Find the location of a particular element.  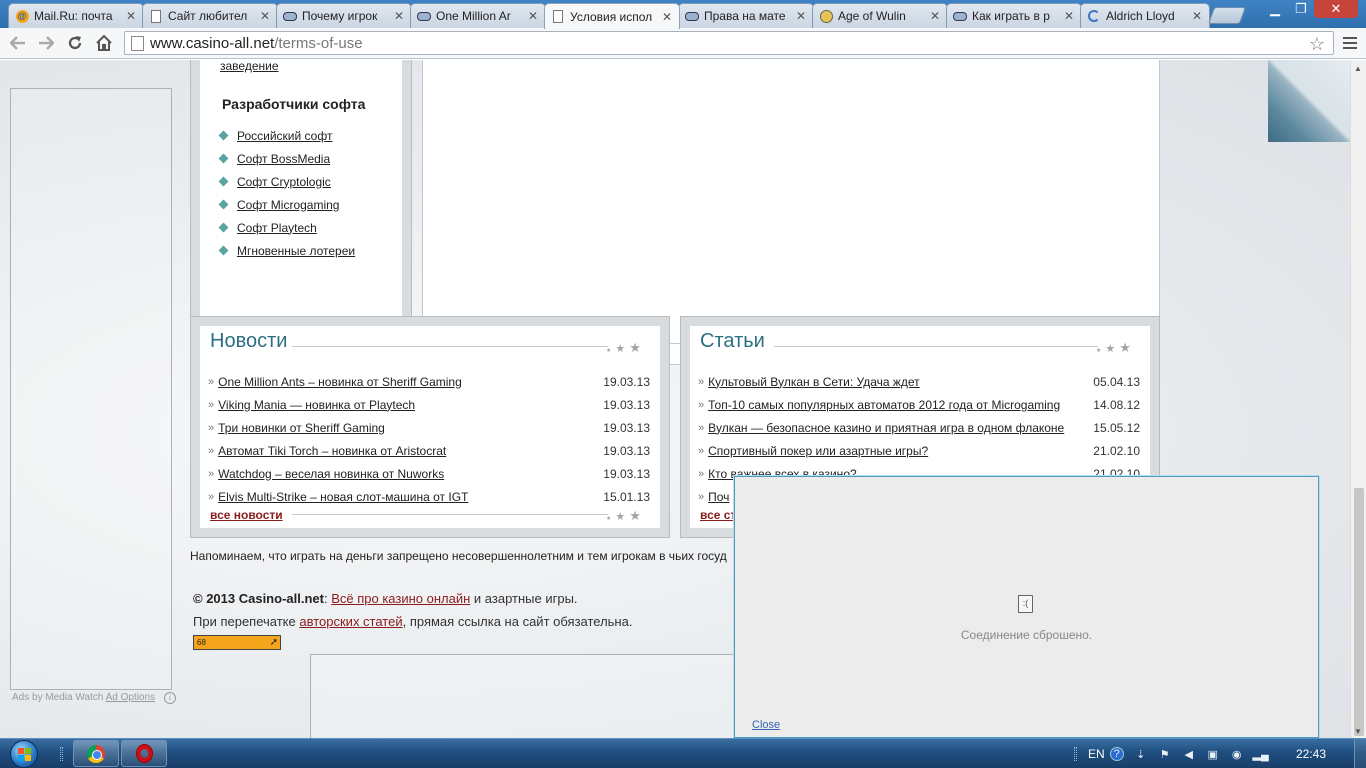

chrome-menu-icon is located at coordinates (1350, 43).